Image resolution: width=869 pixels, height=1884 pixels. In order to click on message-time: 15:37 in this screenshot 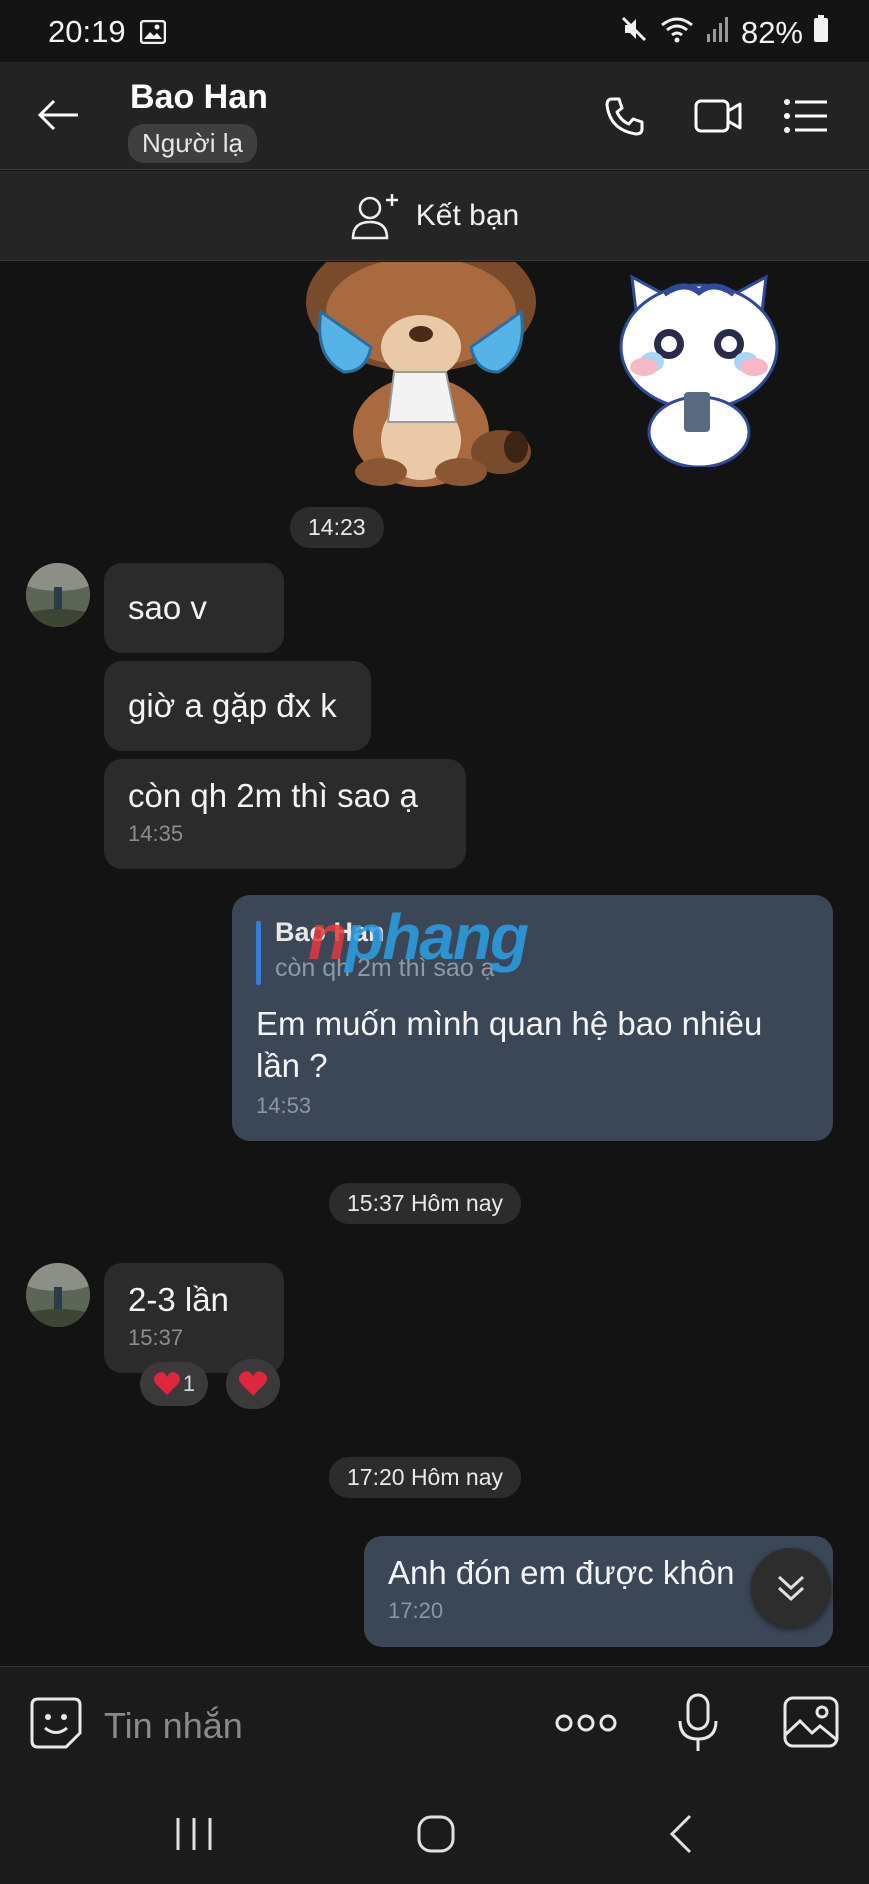, I will do `click(156, 1337)`.